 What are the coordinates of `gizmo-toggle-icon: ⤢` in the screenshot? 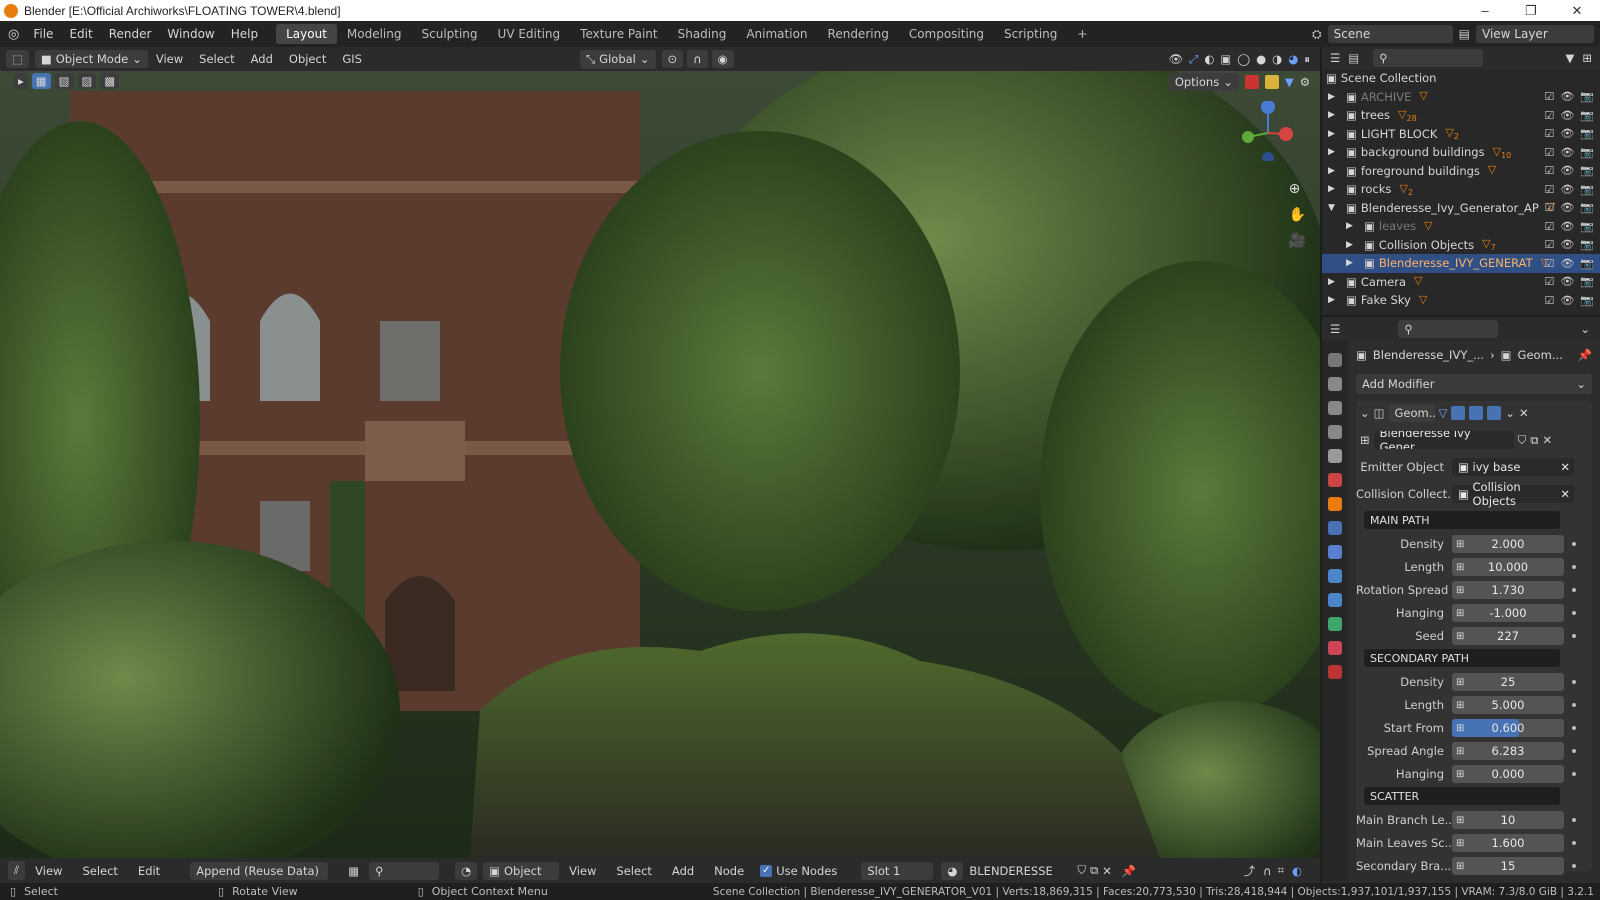 It's located at (1193, 59).